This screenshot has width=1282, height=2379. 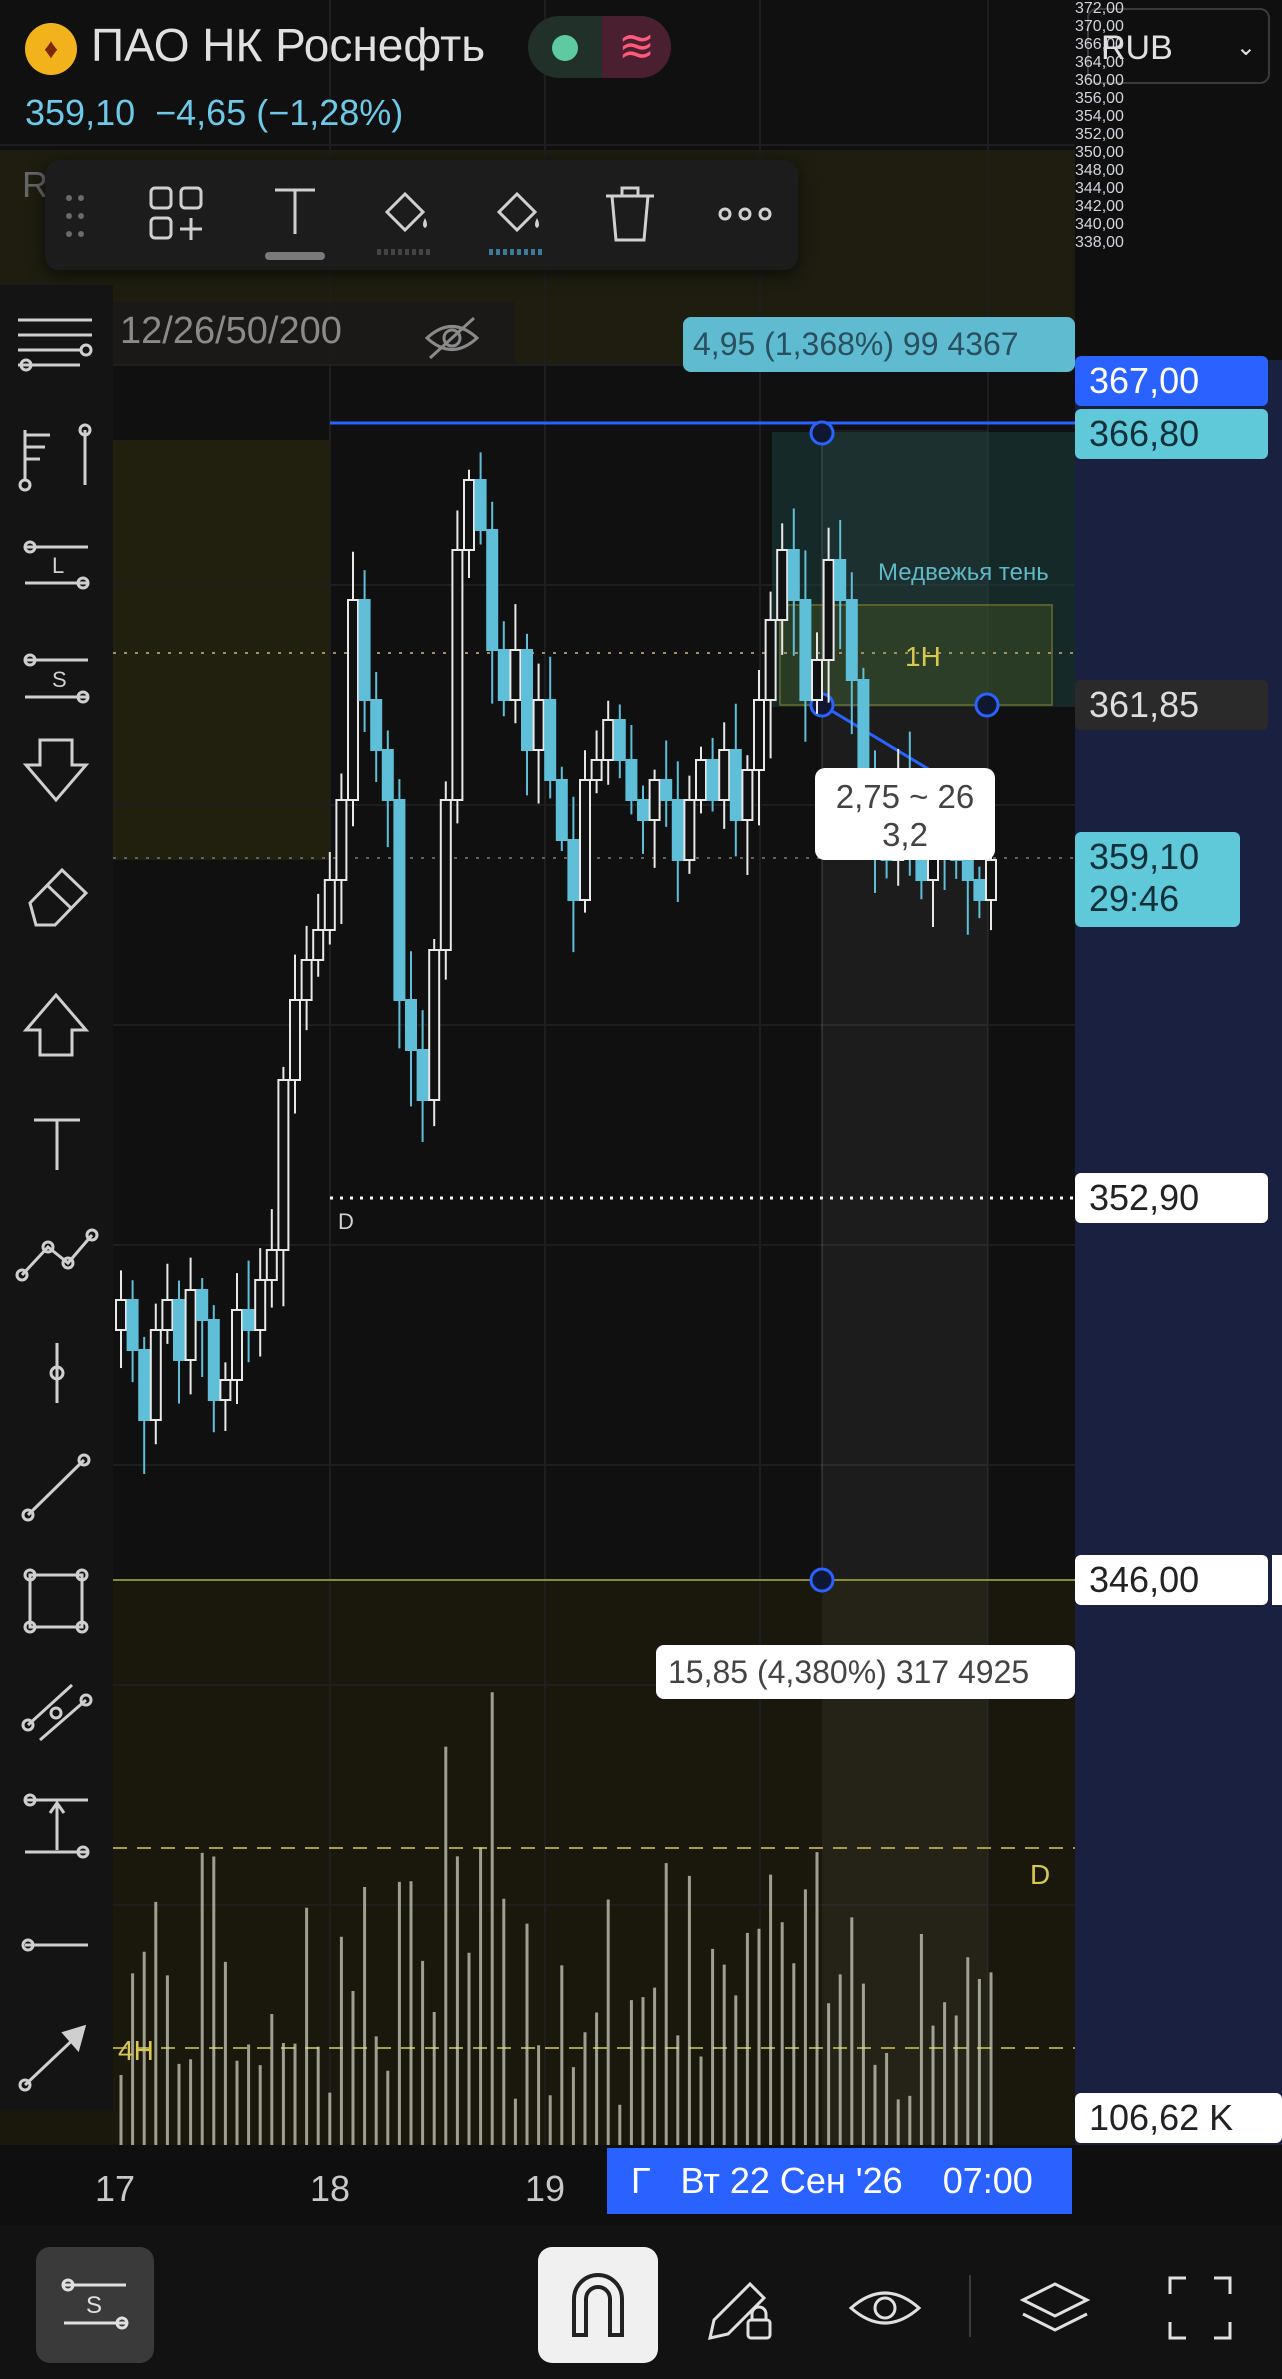 I want to click on indicators-button: S, so click(x=95, y=2305).